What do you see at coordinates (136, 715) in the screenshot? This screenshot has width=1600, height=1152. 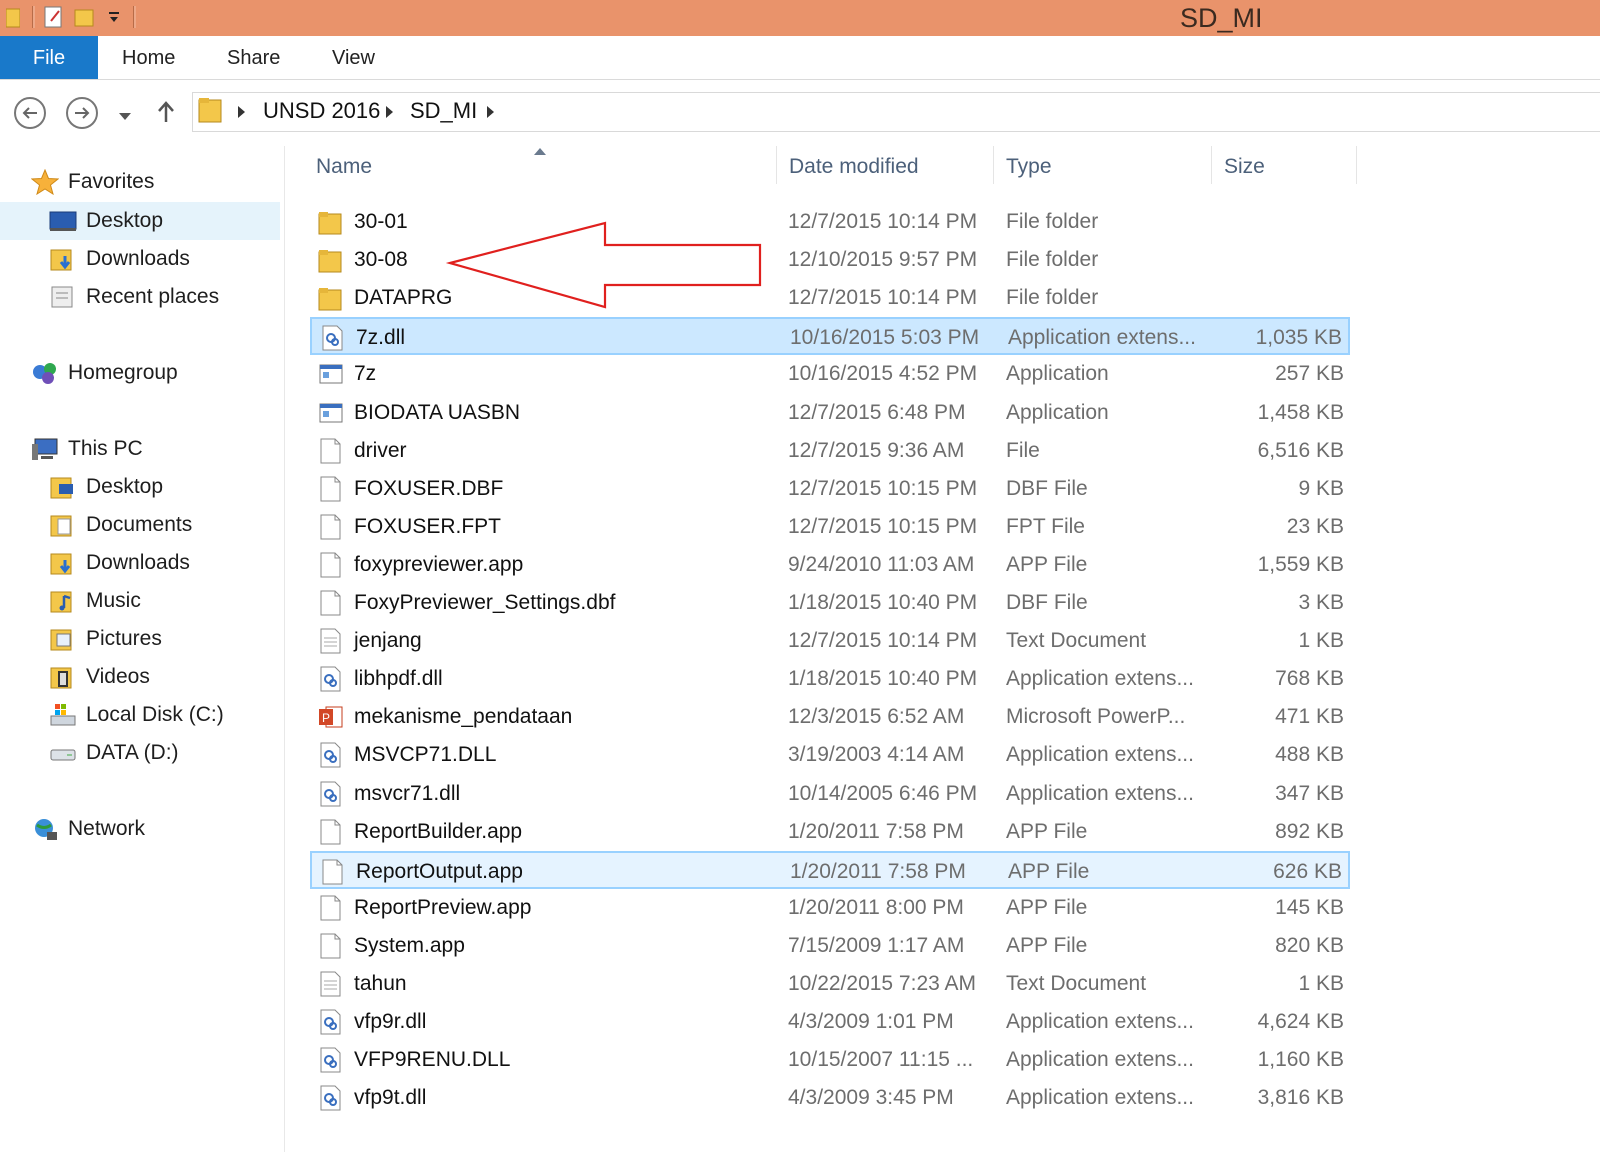 I see `nav-thispc-local-disk-c: Local Disk (C:)` at bounding box center [136, 715].